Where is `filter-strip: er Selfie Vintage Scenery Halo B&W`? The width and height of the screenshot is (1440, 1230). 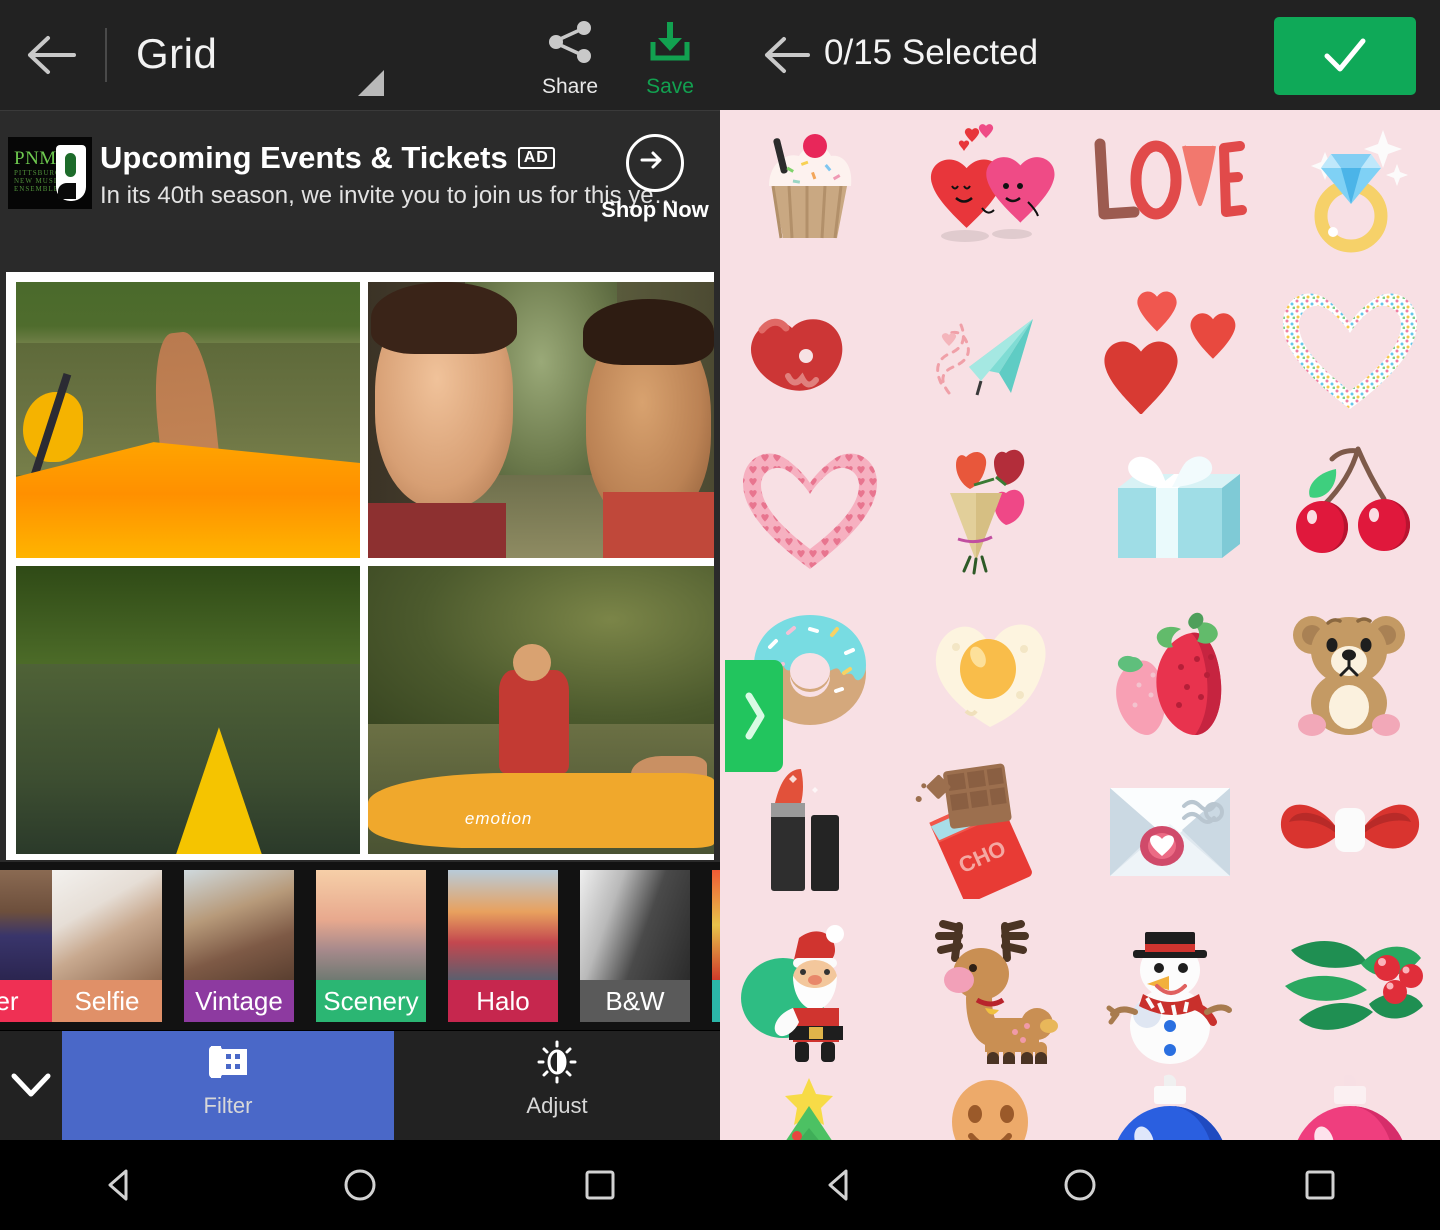 filter-strip: er Selfie Vintage Scenery Halo B&W is located at coordinates (360, 946).